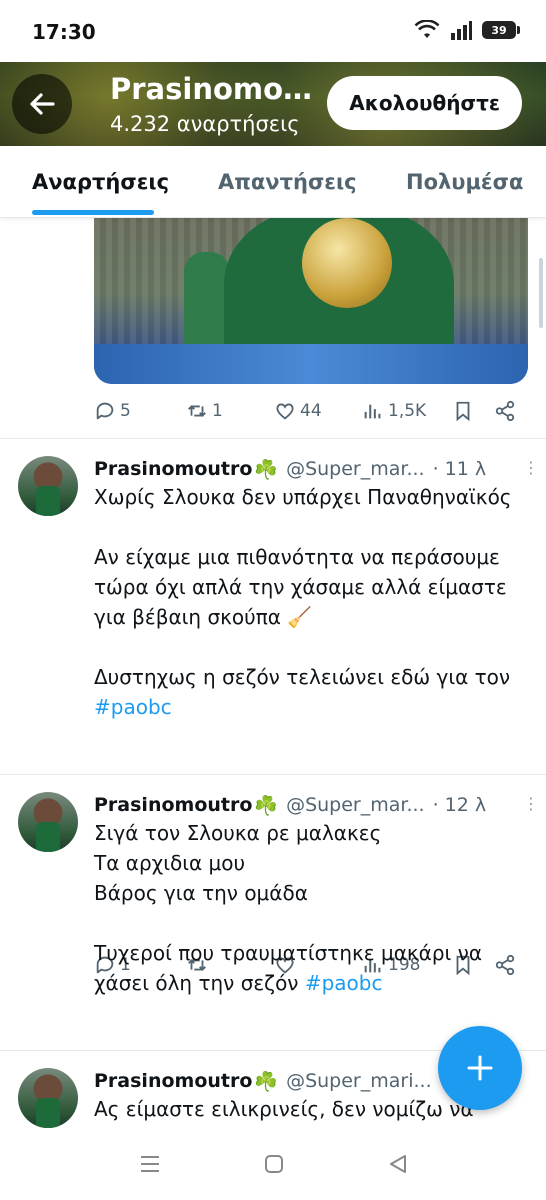  I want to click on bookmark-button, so click(463, 411).